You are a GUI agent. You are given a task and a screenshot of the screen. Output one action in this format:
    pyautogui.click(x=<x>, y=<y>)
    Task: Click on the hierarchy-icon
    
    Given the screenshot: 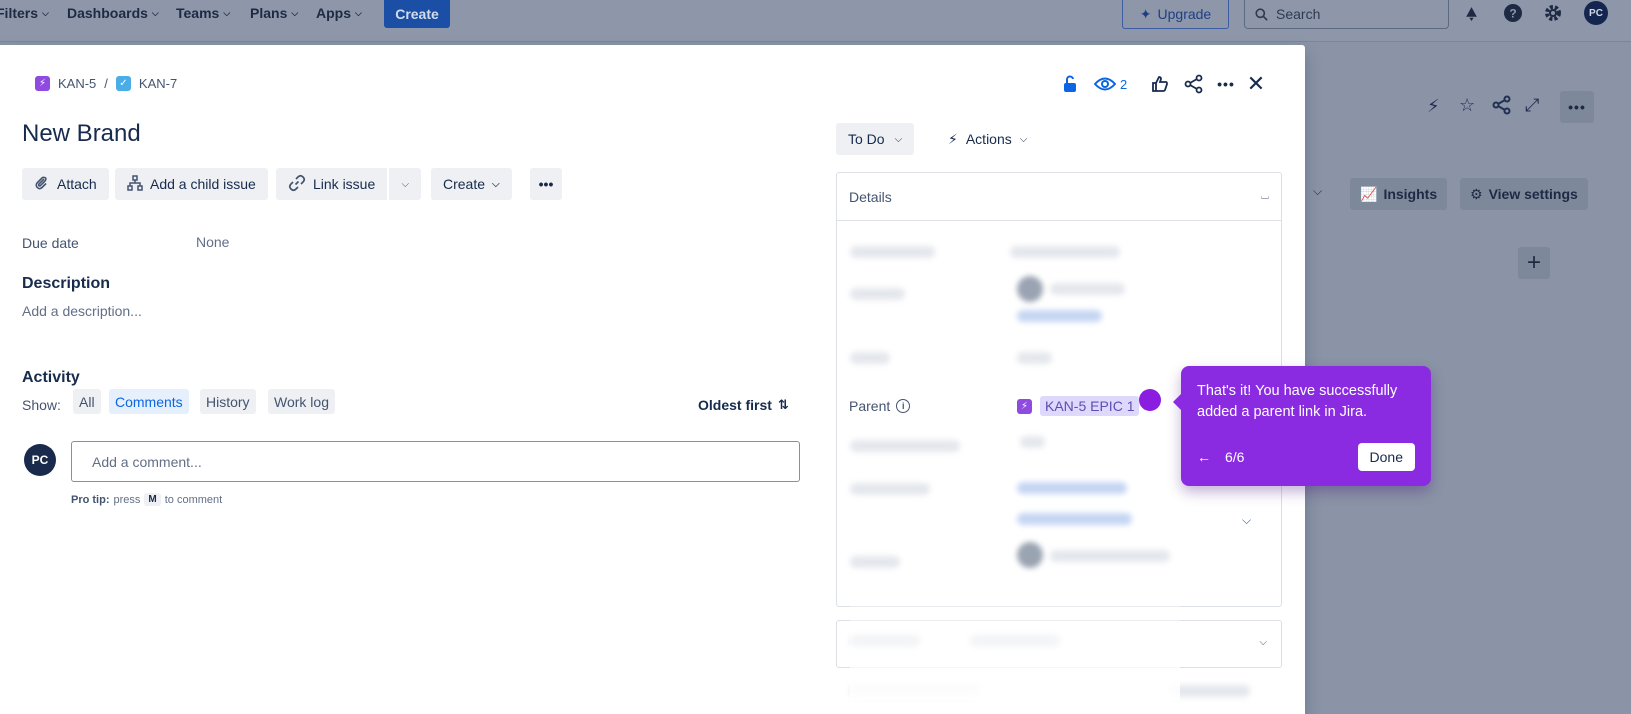 What is the action you would take?
    pyautogui.click(x=135, y=184)
    